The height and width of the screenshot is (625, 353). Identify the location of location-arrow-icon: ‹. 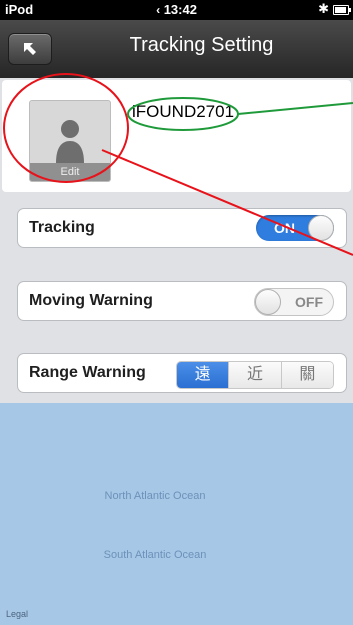
(158, 10).